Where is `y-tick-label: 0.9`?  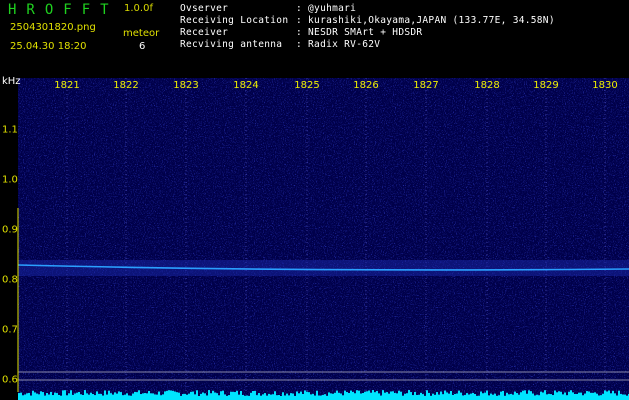 y-tick-label: 0.9 is located at coordinates (10, 230).